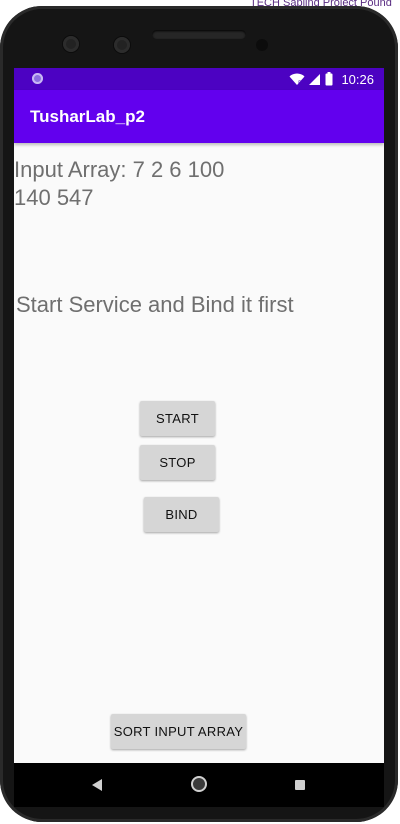 Image resolution: width=400 pixels, height=824 pixels. I want to click on signal-icon, so click(315, 79).